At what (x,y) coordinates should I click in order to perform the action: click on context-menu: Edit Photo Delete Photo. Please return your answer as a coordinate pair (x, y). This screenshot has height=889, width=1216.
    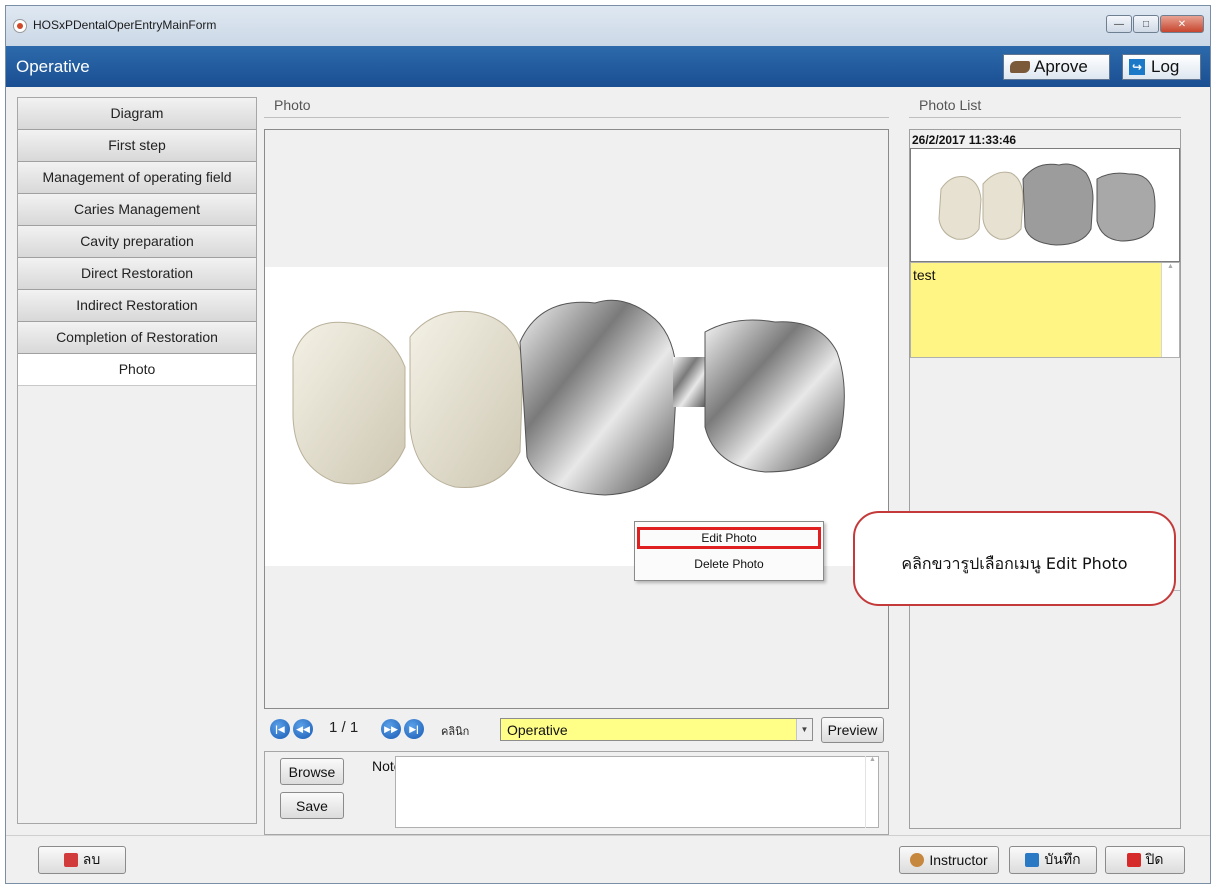
    Looking at the image, I should click on (729, 551).